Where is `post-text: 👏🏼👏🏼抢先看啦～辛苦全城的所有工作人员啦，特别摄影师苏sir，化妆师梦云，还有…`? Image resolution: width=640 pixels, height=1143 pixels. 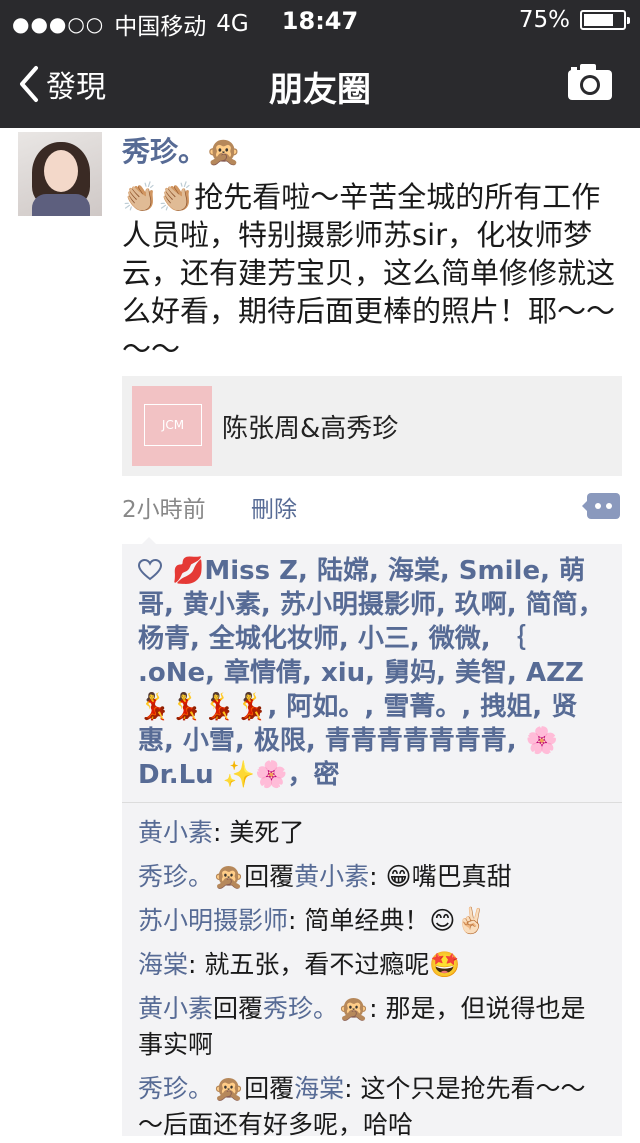
post-text: 👏🏼👏🏼抢先看啦～辛苦全城的所有工作人员啦，特别摄影师苏sir，化妆师梦云，还有… is located at coordinates (369, 273).